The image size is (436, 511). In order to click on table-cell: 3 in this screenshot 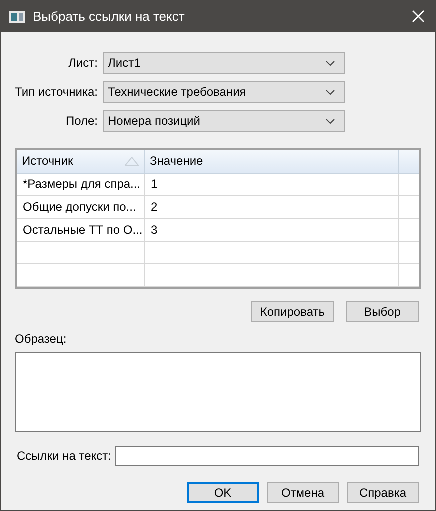, I will do `click(272, 230)`.